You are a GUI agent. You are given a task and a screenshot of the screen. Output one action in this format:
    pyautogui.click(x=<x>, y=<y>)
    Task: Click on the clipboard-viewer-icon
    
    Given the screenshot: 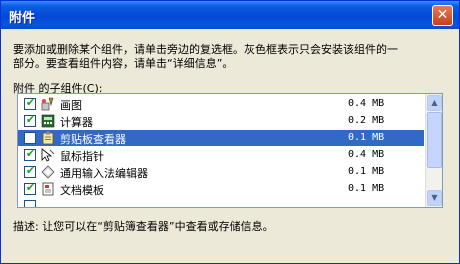 What is the action you would take?
    pyautogui.click(x=48, y=138)
    